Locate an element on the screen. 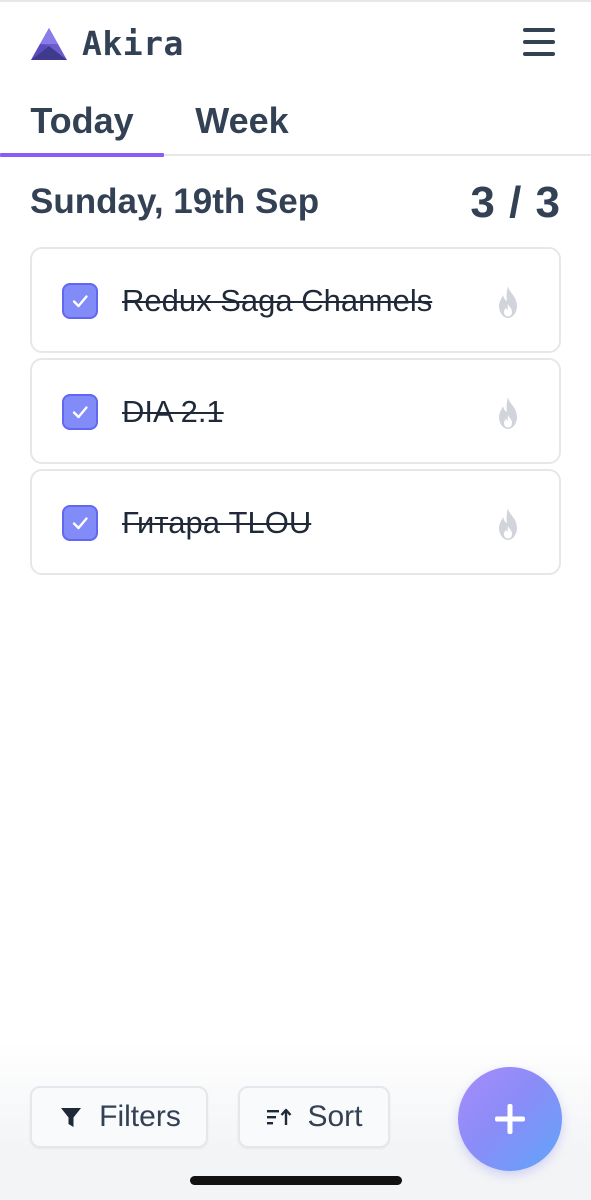  day-header: Sunday, 19th Sep 3 / 3 is located at coordinates (295, 203).